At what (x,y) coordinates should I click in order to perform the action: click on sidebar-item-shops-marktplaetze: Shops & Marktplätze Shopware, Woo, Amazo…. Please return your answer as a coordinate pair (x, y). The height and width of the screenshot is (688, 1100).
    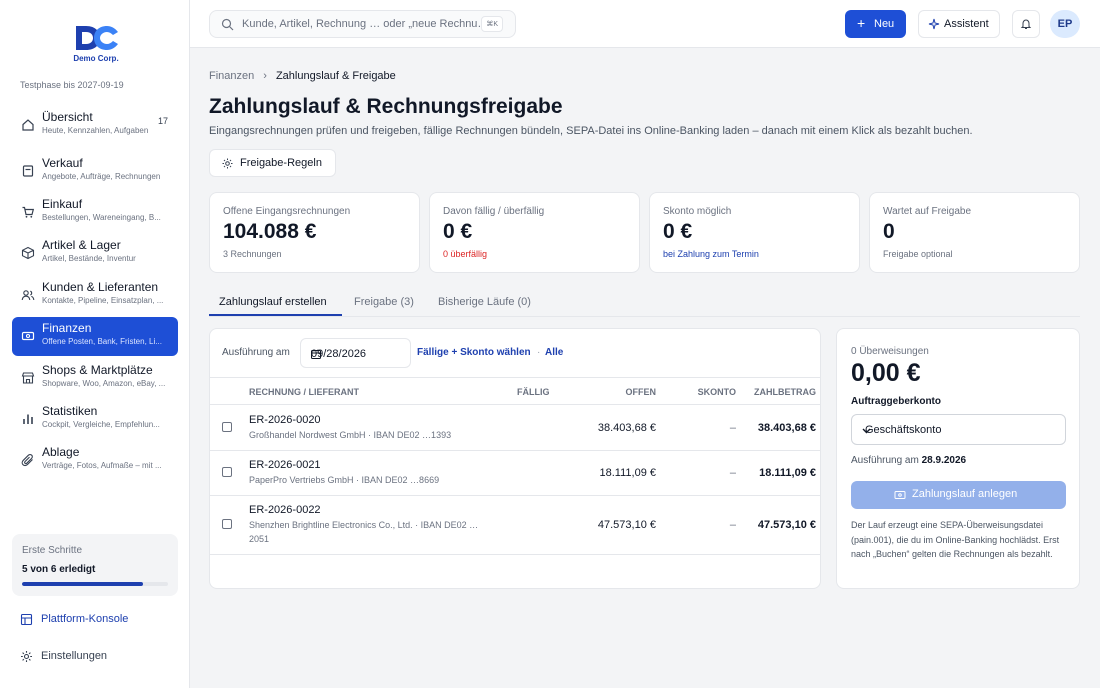
    Looking at the image, I should click on (95, 378).